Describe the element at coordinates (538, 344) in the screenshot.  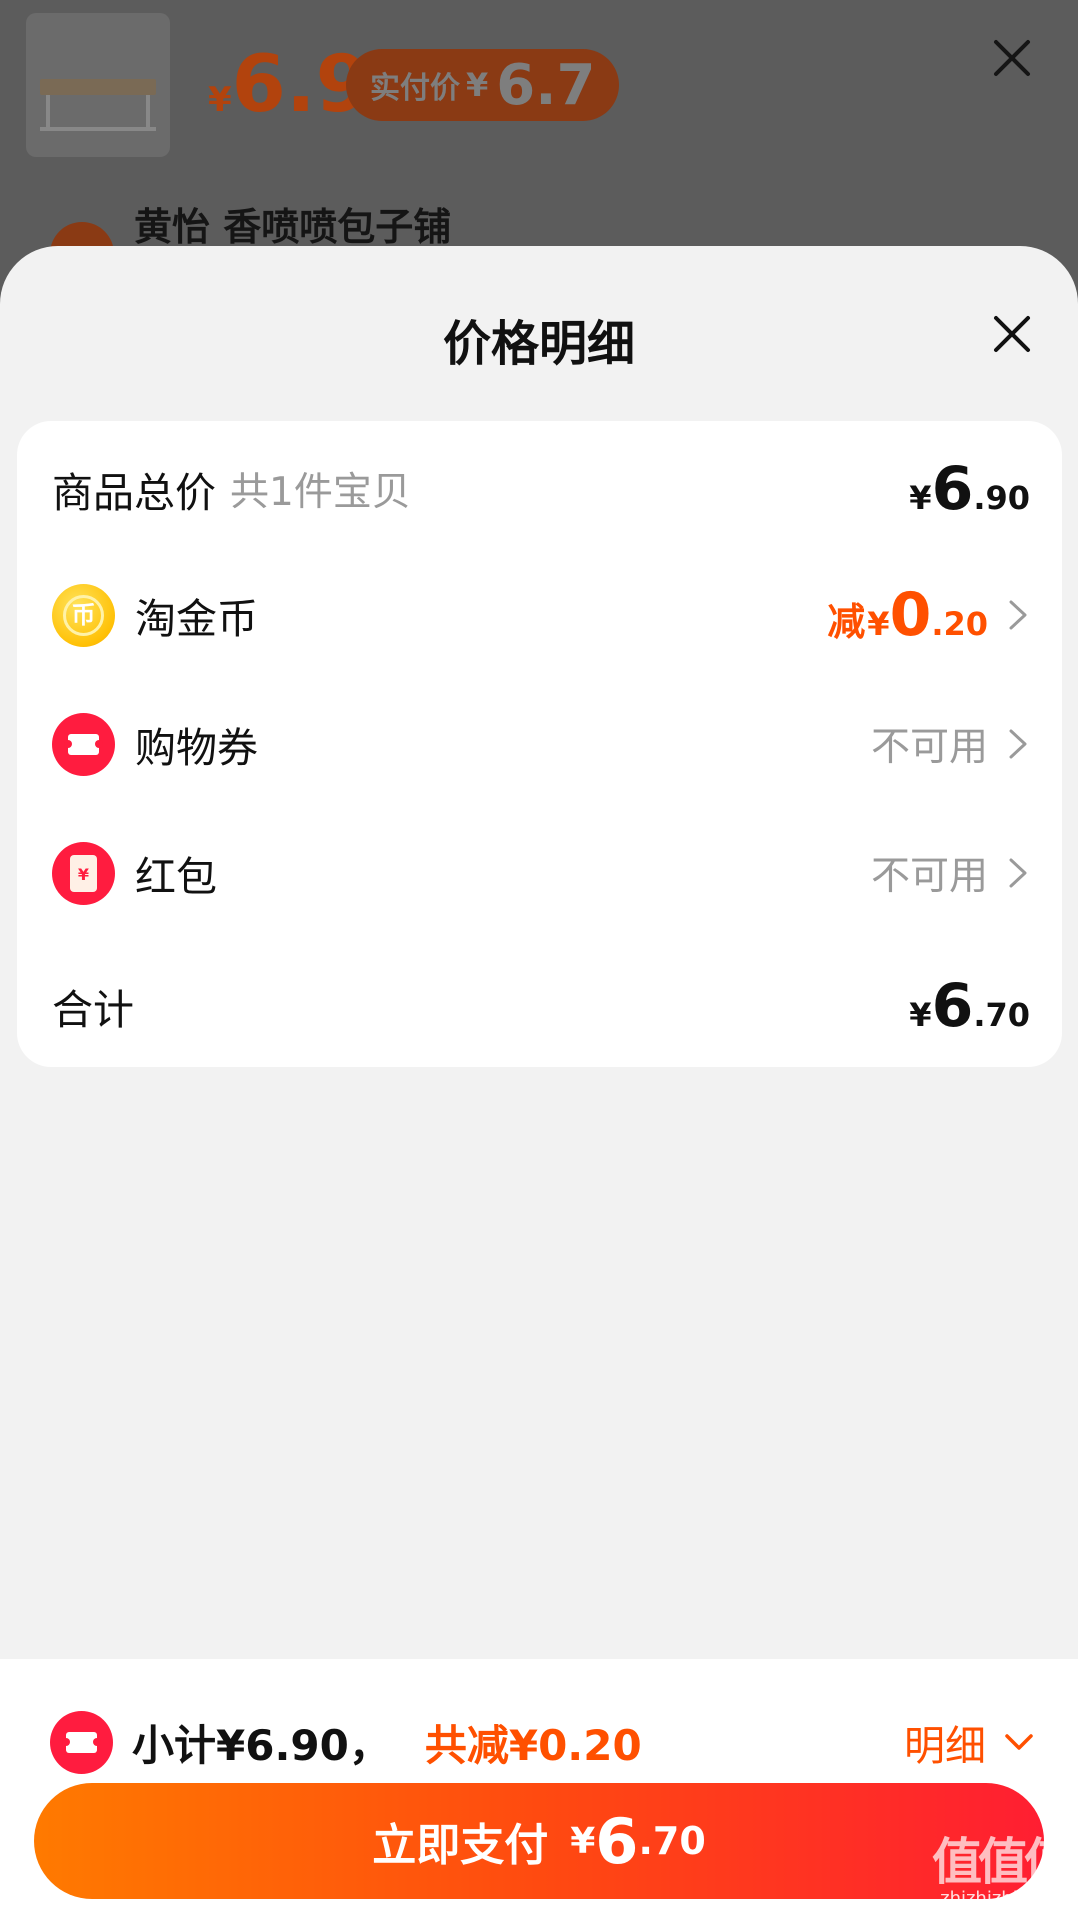
I see `sheet-title: 价格明细` at that location.